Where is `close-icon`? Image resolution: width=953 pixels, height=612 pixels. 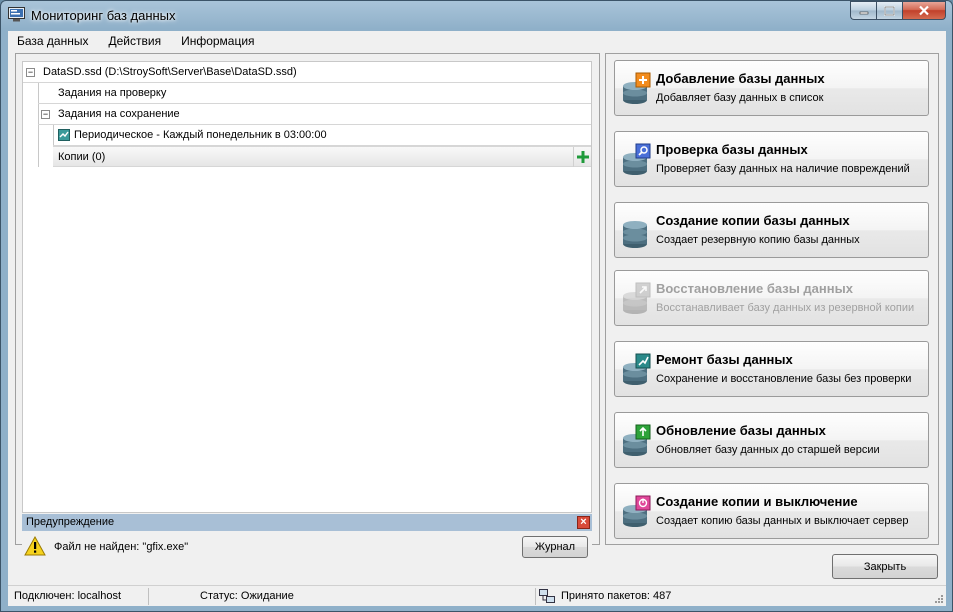
close-icon is located at coordinates (924, 10).